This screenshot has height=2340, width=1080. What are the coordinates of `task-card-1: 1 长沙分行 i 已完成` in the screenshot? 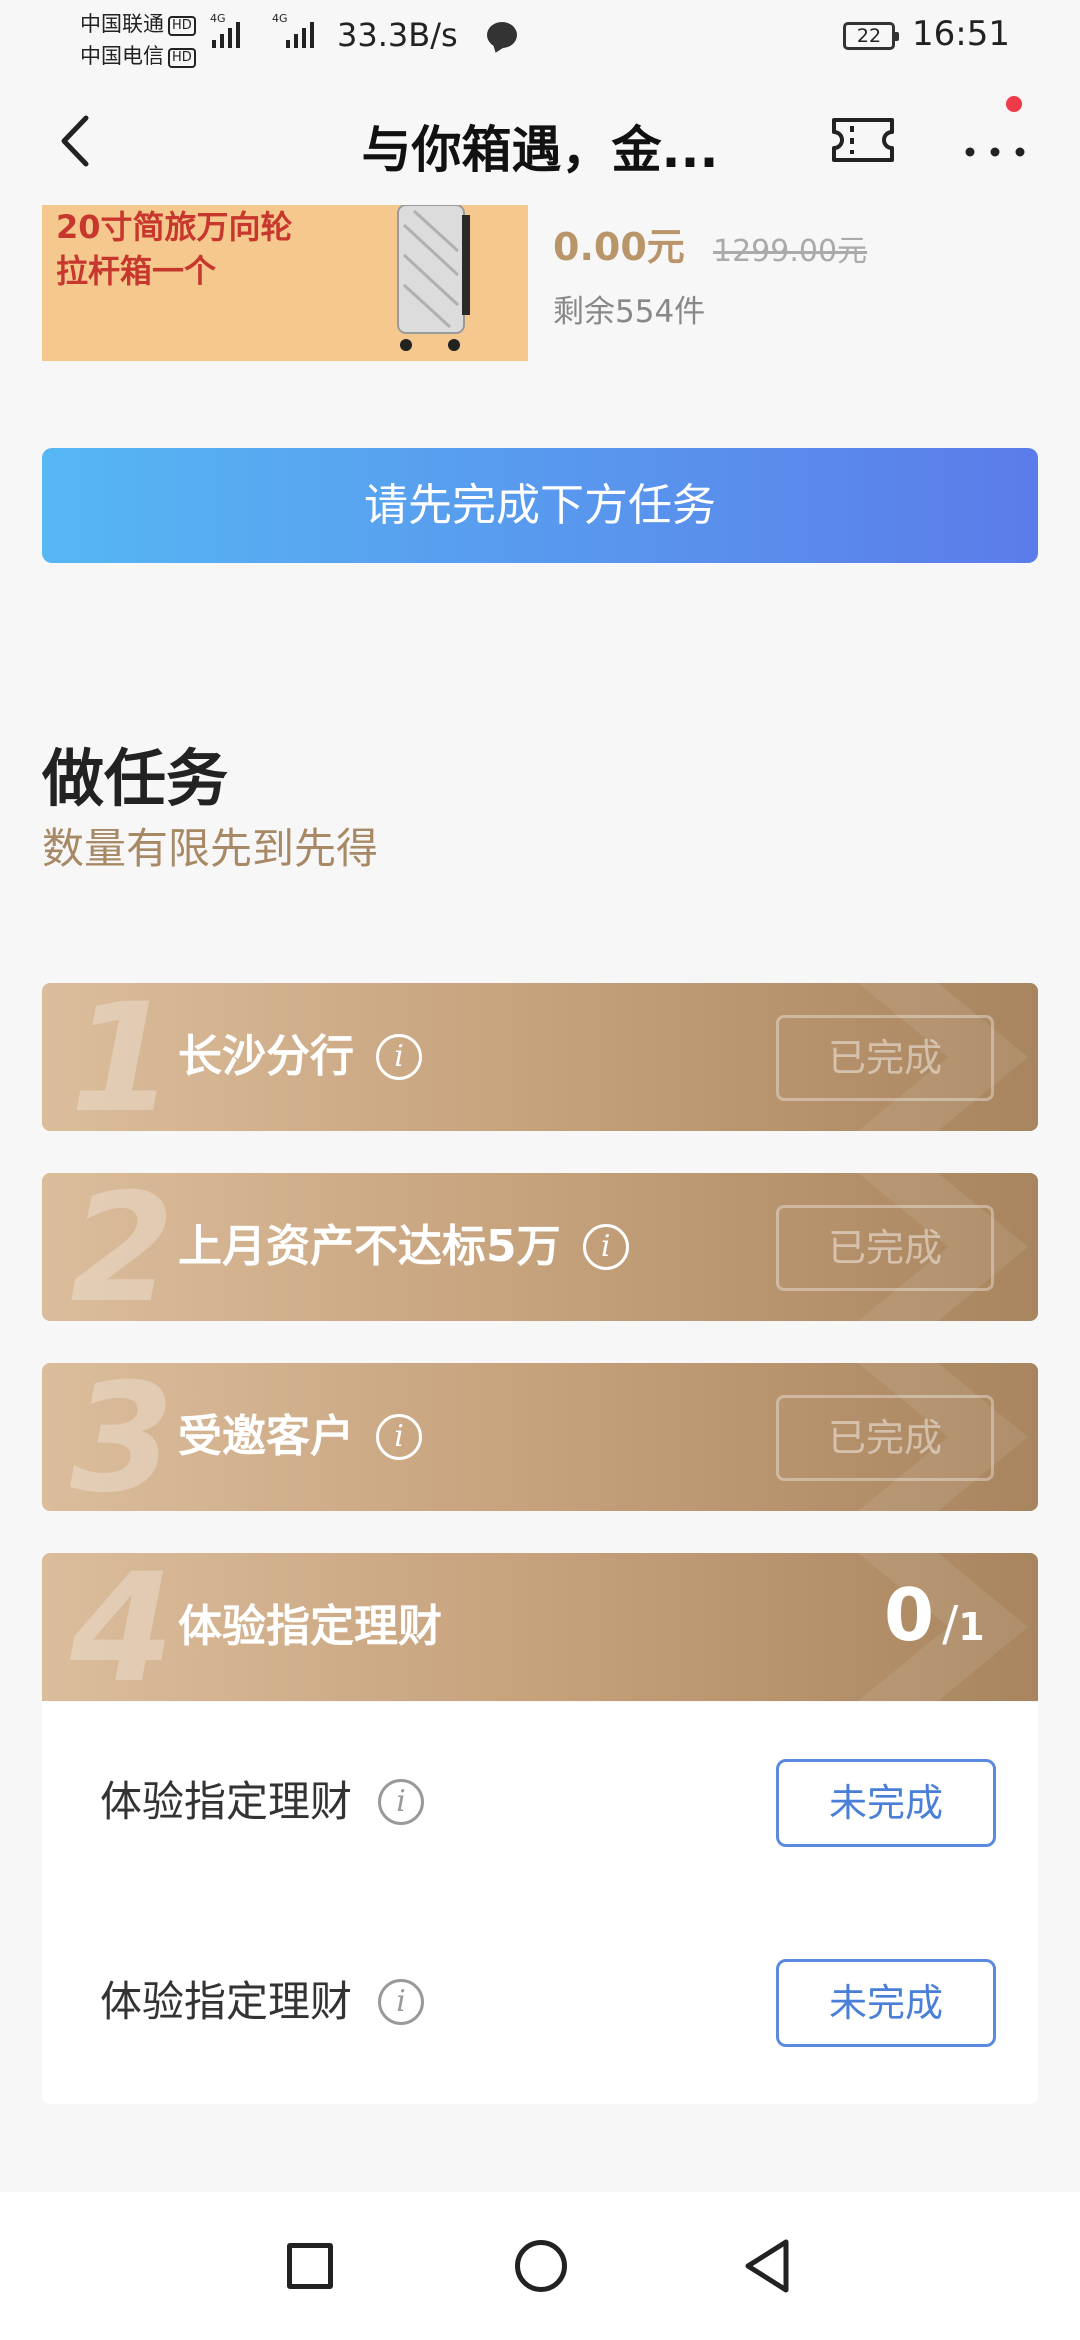 It's located at (540, 1057).